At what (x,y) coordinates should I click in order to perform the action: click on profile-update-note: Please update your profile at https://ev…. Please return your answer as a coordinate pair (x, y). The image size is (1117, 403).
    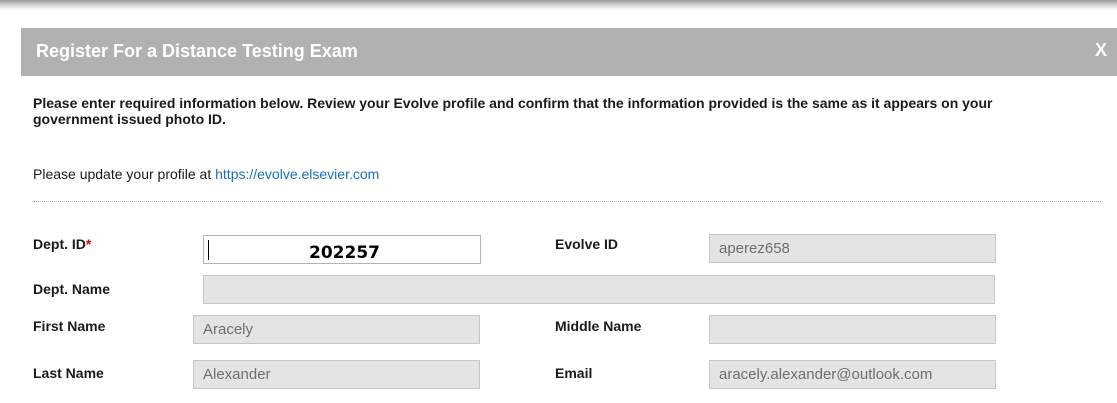
    Looking at the image, I should click on (206, 174).